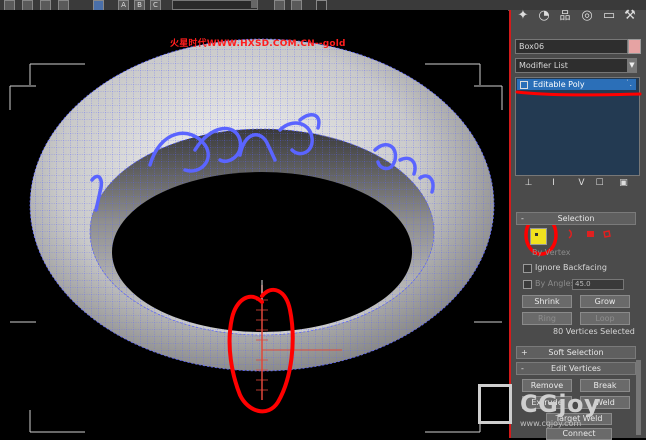 The image size is (646, 440). What do you see at coordinates (551, 423) in the screenshot?
I see `watermark-url: www.cgjoy.com` at bounding box center [551, 423].